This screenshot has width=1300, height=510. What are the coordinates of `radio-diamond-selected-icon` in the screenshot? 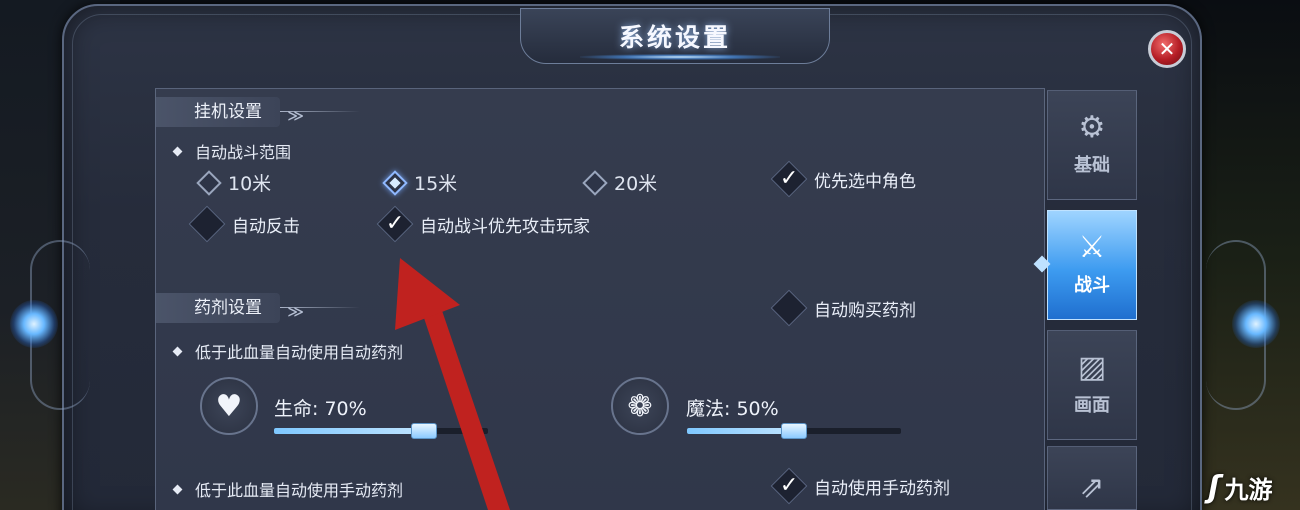 It's located at (395, 182).